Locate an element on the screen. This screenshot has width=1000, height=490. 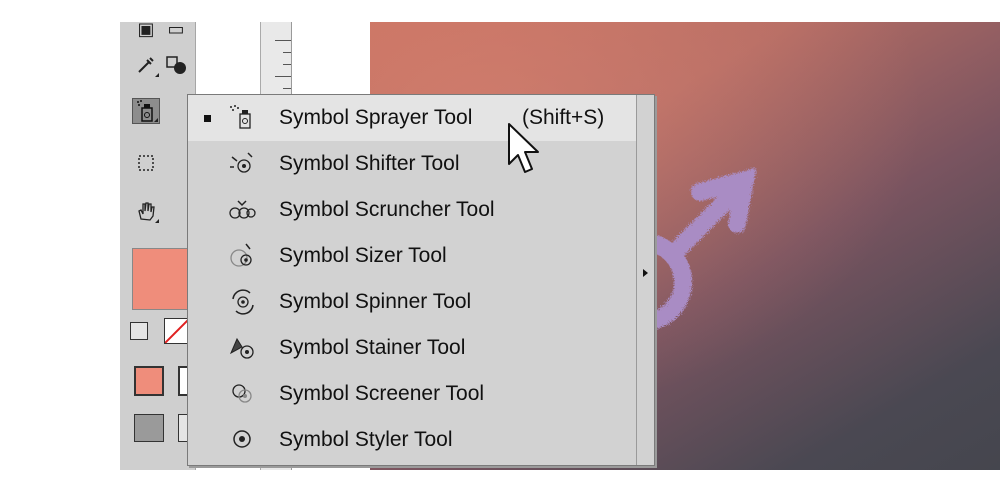
menu-item-symbol-shifter: Symbol Shifter Tool is located at coordinates (412, 164).